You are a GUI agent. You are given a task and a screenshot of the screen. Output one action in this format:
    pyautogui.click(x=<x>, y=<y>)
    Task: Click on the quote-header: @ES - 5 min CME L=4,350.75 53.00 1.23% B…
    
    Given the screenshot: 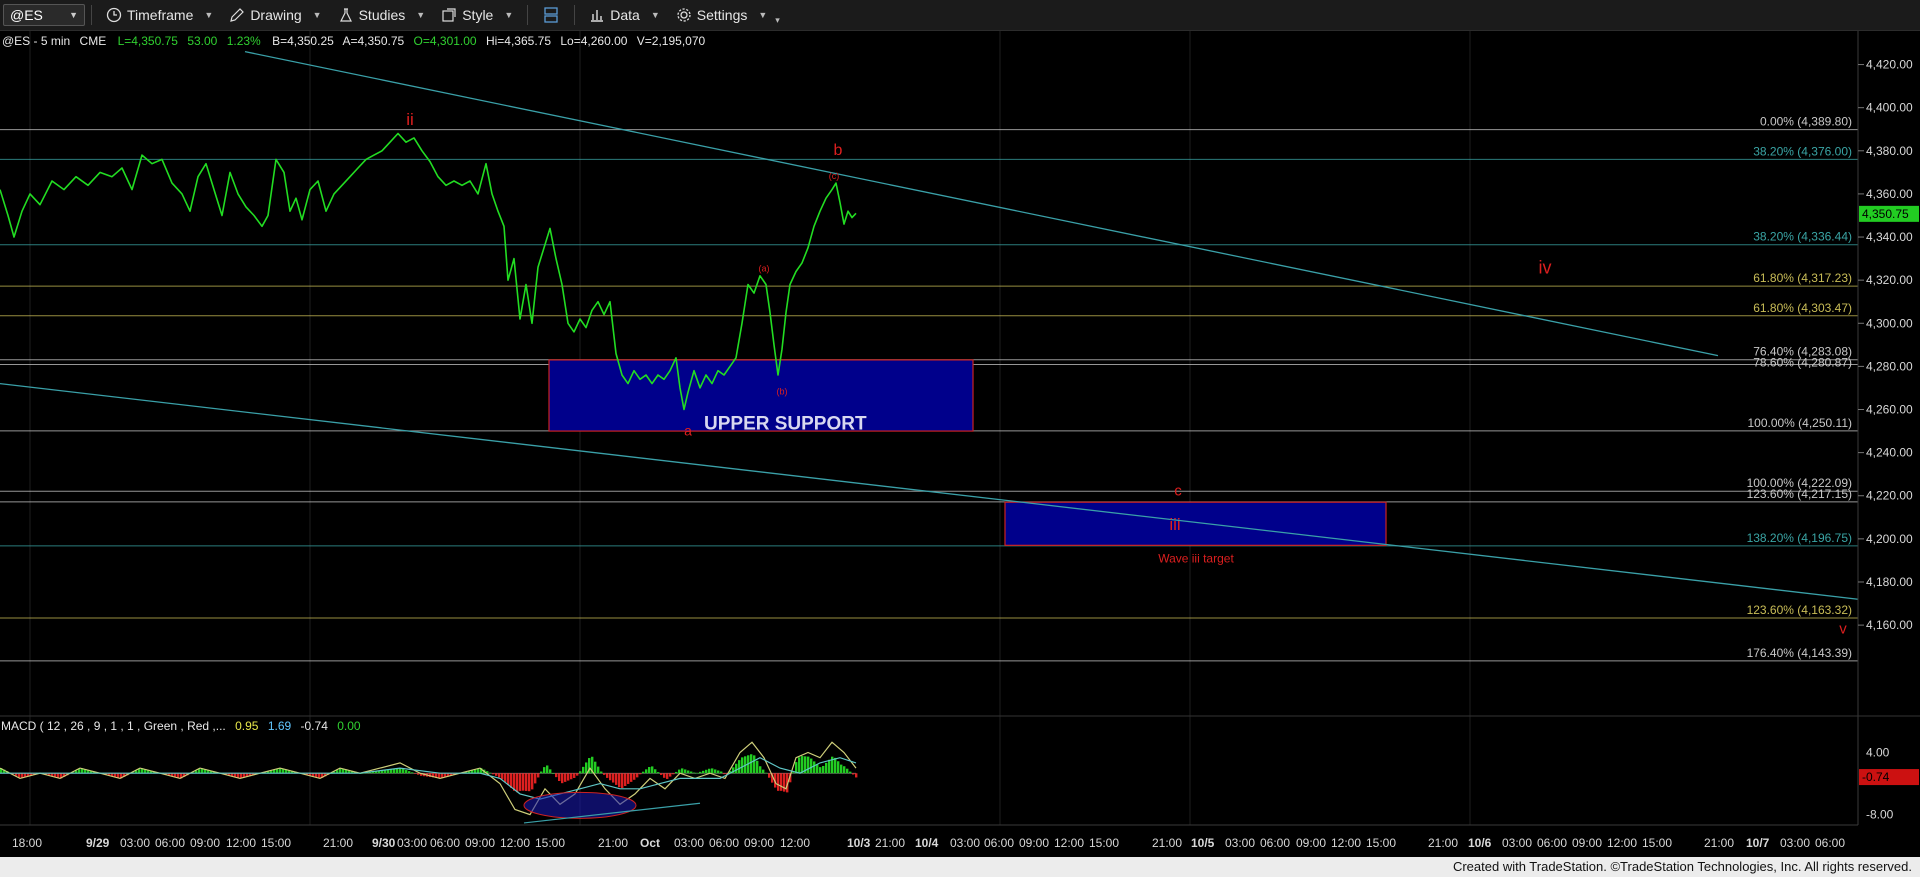 What is the action you would take?
    pyautogui.click(x=354, y=41)
    